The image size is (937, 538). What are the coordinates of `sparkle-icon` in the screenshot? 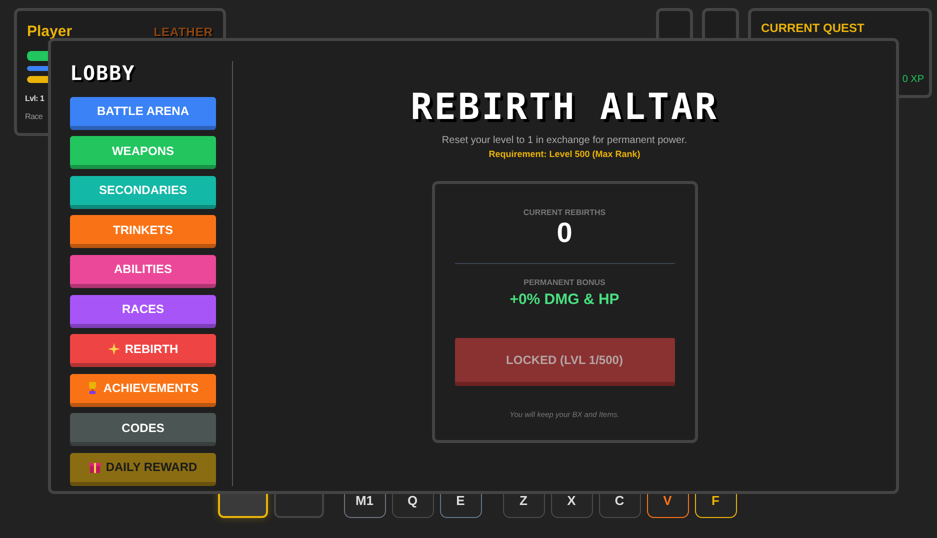 It's located at (114, 348).